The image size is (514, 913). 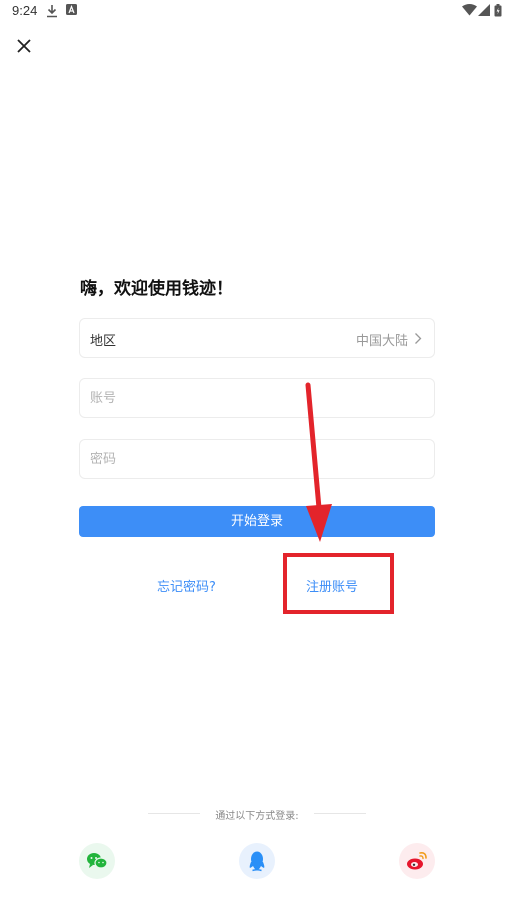 What do you see at coordinates (338, 583) in the screenshot?
I see `annotation-highlight-box` at bounding box center [338, 583].